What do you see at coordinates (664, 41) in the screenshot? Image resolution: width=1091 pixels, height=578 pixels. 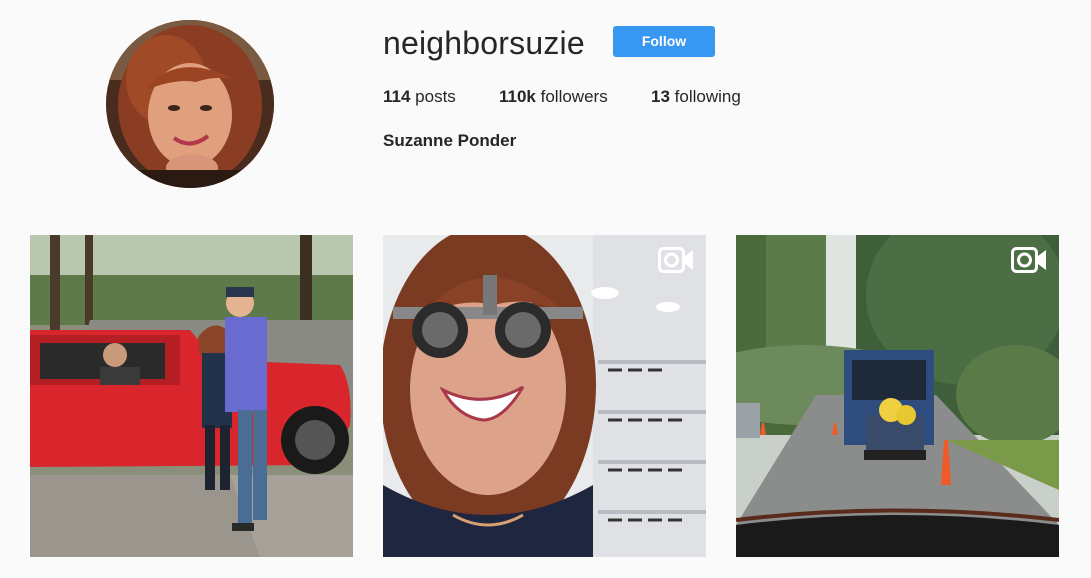 I see `follow-button: Follow` at bounding box center [664, 41].